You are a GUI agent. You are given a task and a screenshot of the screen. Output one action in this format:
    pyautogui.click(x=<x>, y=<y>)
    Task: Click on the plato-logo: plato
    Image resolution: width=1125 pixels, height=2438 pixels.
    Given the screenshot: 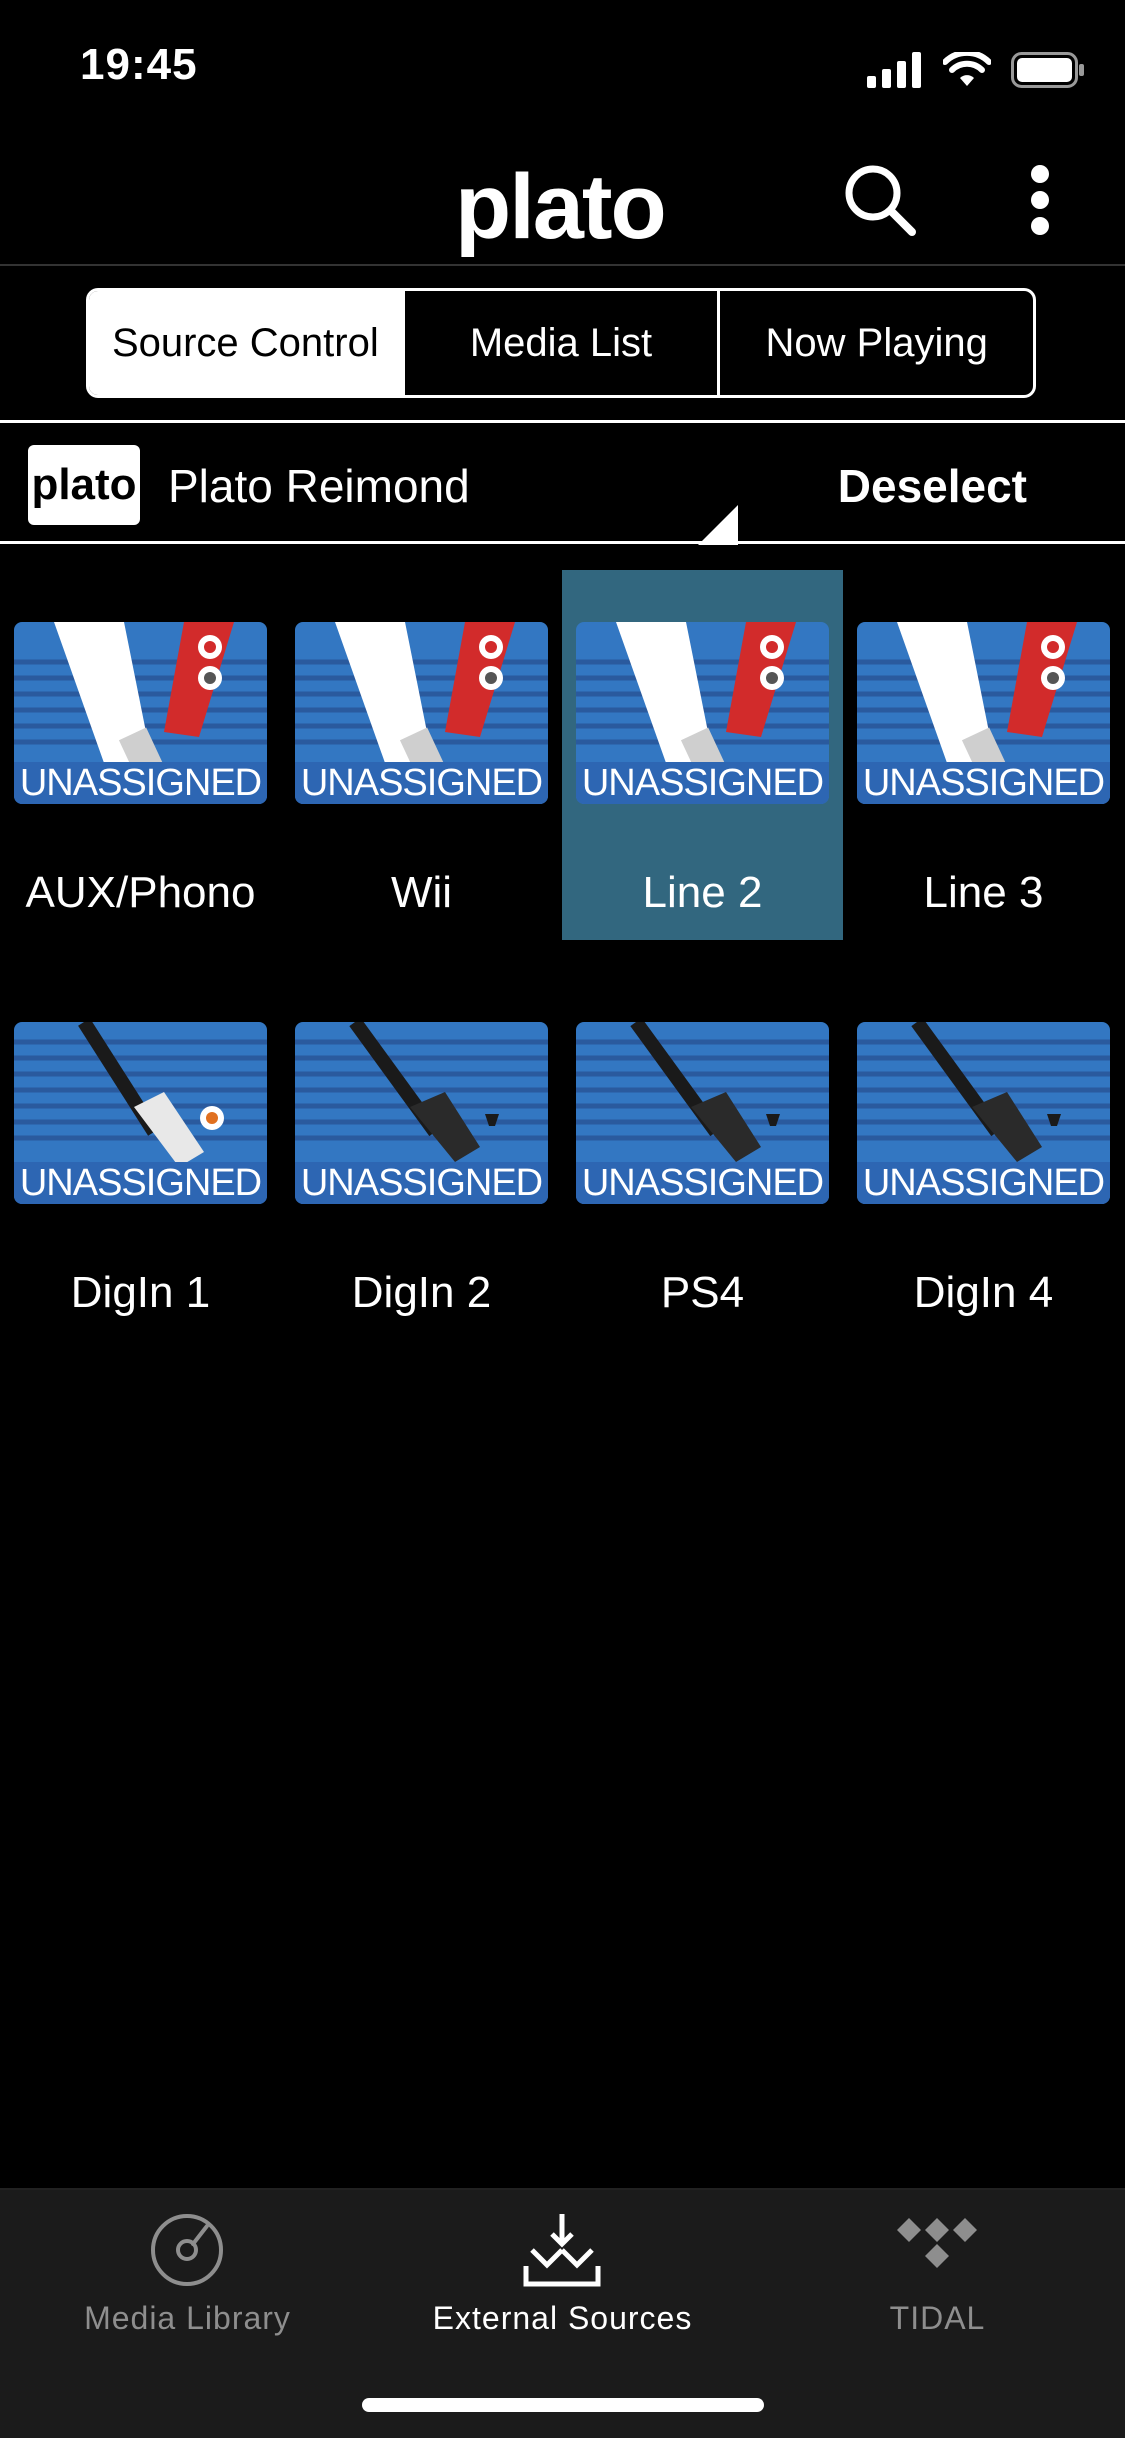 What is the action you would take?
    pyautogui.click(x=561, y=207)
    